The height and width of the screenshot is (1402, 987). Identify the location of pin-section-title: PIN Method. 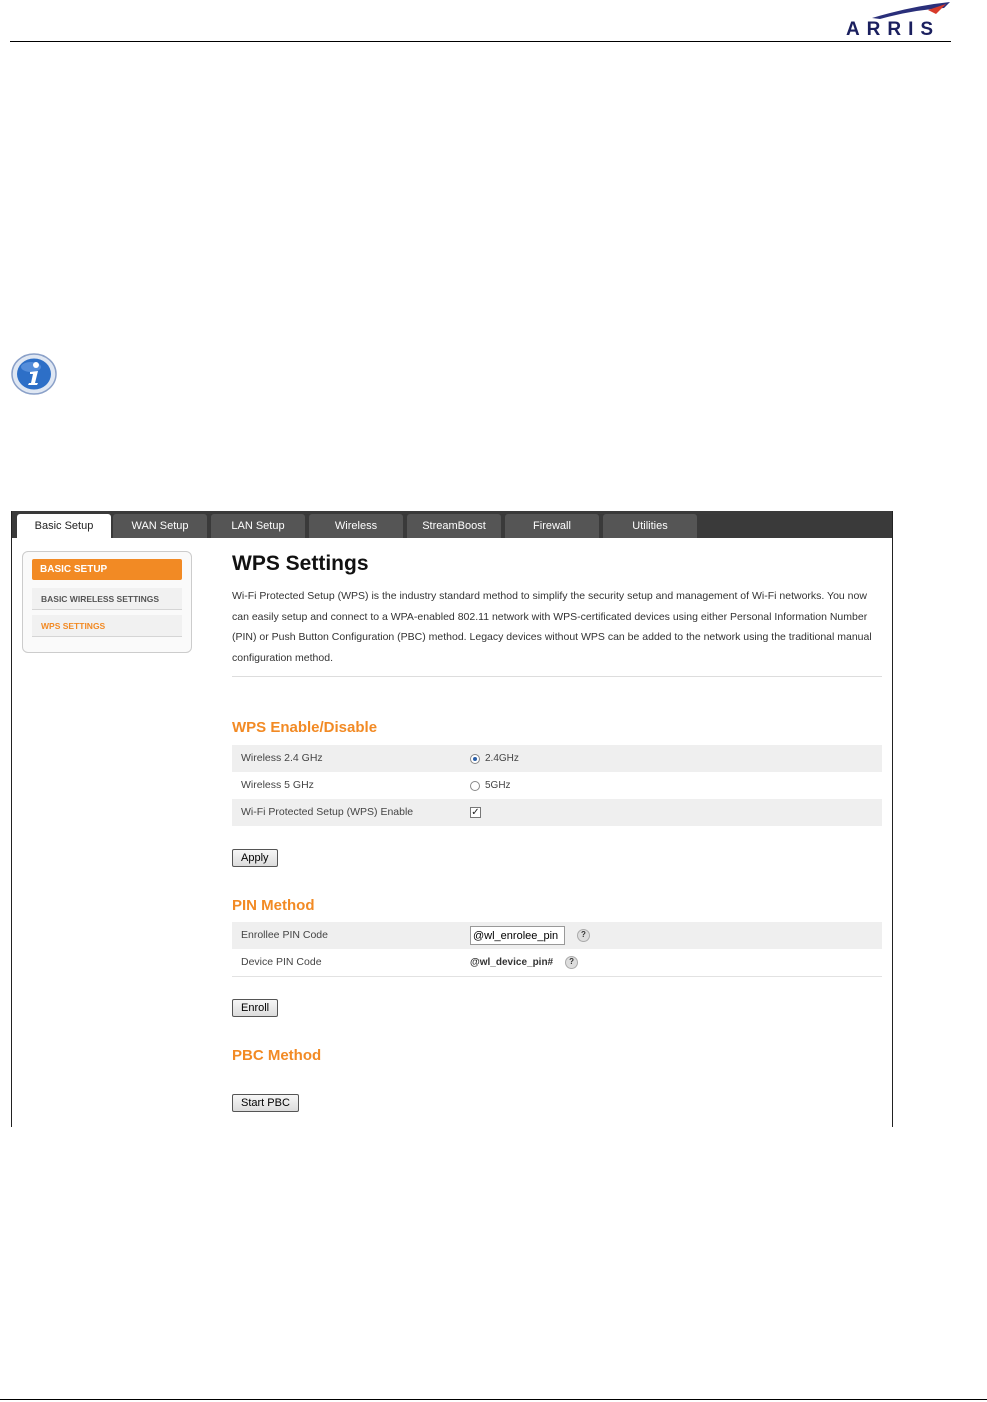
(273, 905).